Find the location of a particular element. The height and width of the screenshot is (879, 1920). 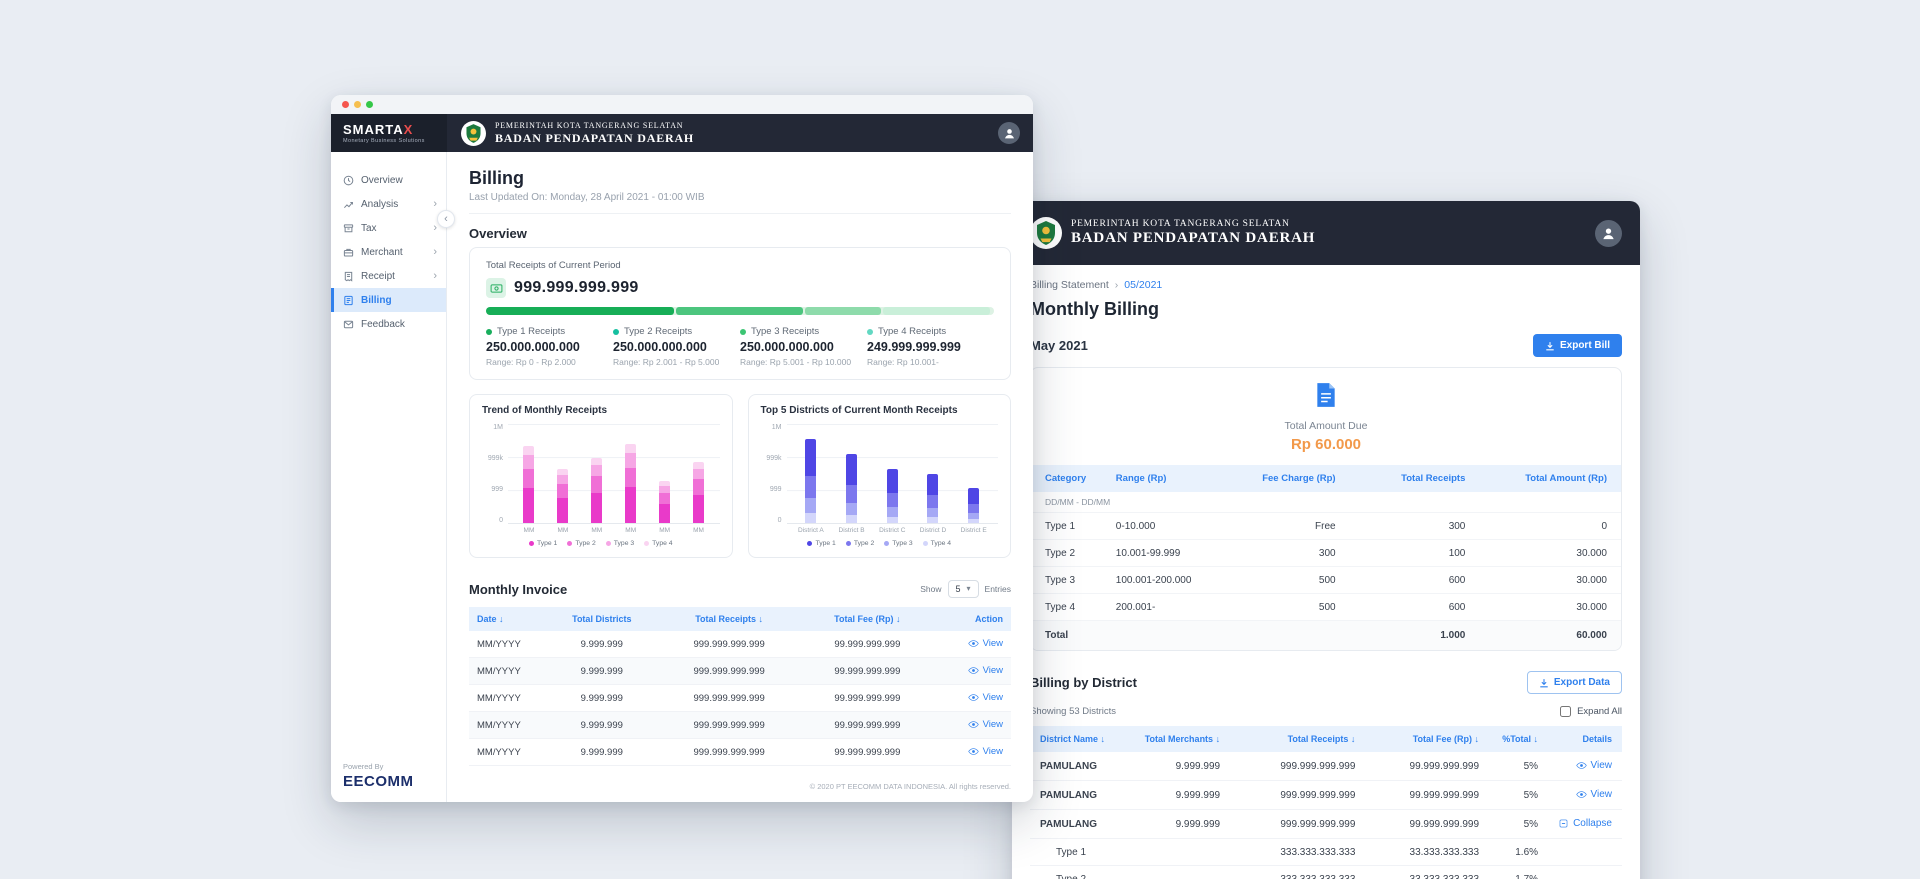

type4-dot-icon is located at coordinates (870, 331).